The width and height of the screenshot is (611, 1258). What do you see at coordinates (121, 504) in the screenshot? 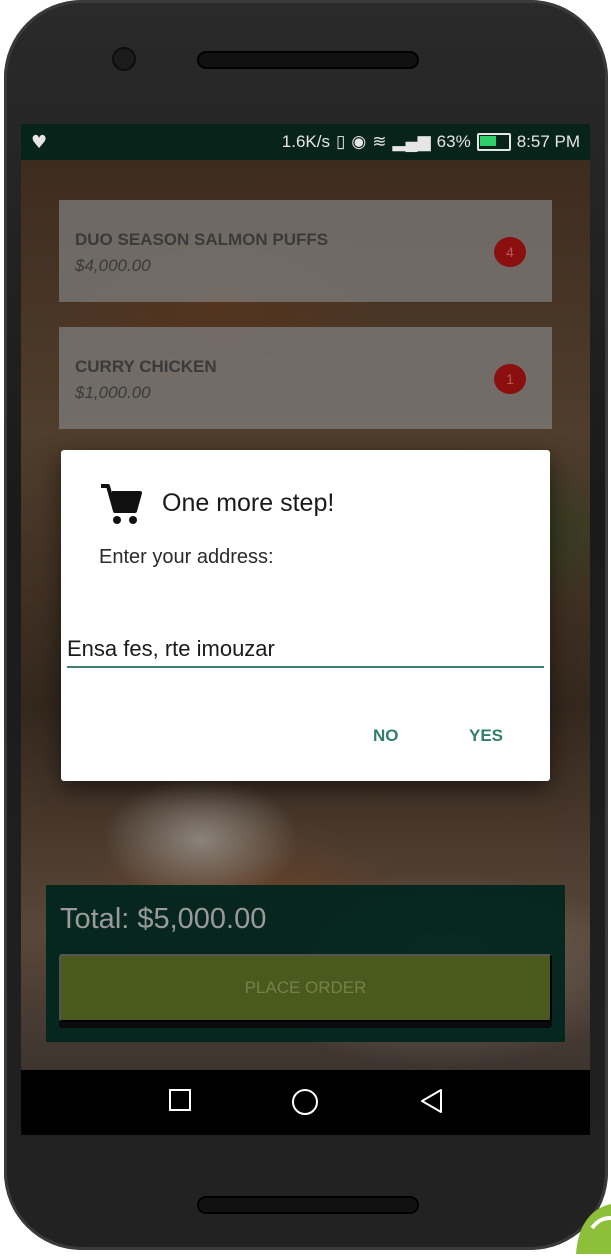
I see `shopping-cart-icon` at bounding box center [121, 504].